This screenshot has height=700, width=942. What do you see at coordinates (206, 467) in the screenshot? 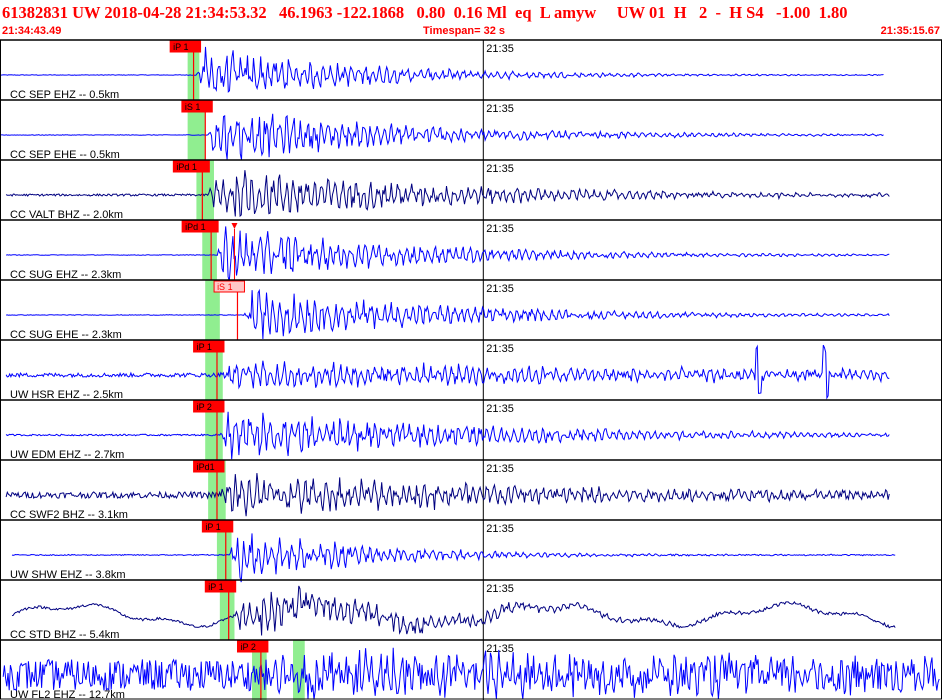
I see `pick-label: iPd1` at bounding box center [206, 467].